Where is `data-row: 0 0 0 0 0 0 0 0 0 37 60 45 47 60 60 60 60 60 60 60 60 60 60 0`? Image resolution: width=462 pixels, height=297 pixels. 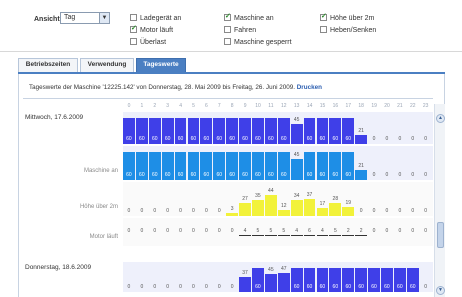 data-row: 0 0 0 0 0 0 0 0 0 37 60 45 47 60 60 60 60 60 60 60 60 60 60 0 is located at coordinates (278, 277).